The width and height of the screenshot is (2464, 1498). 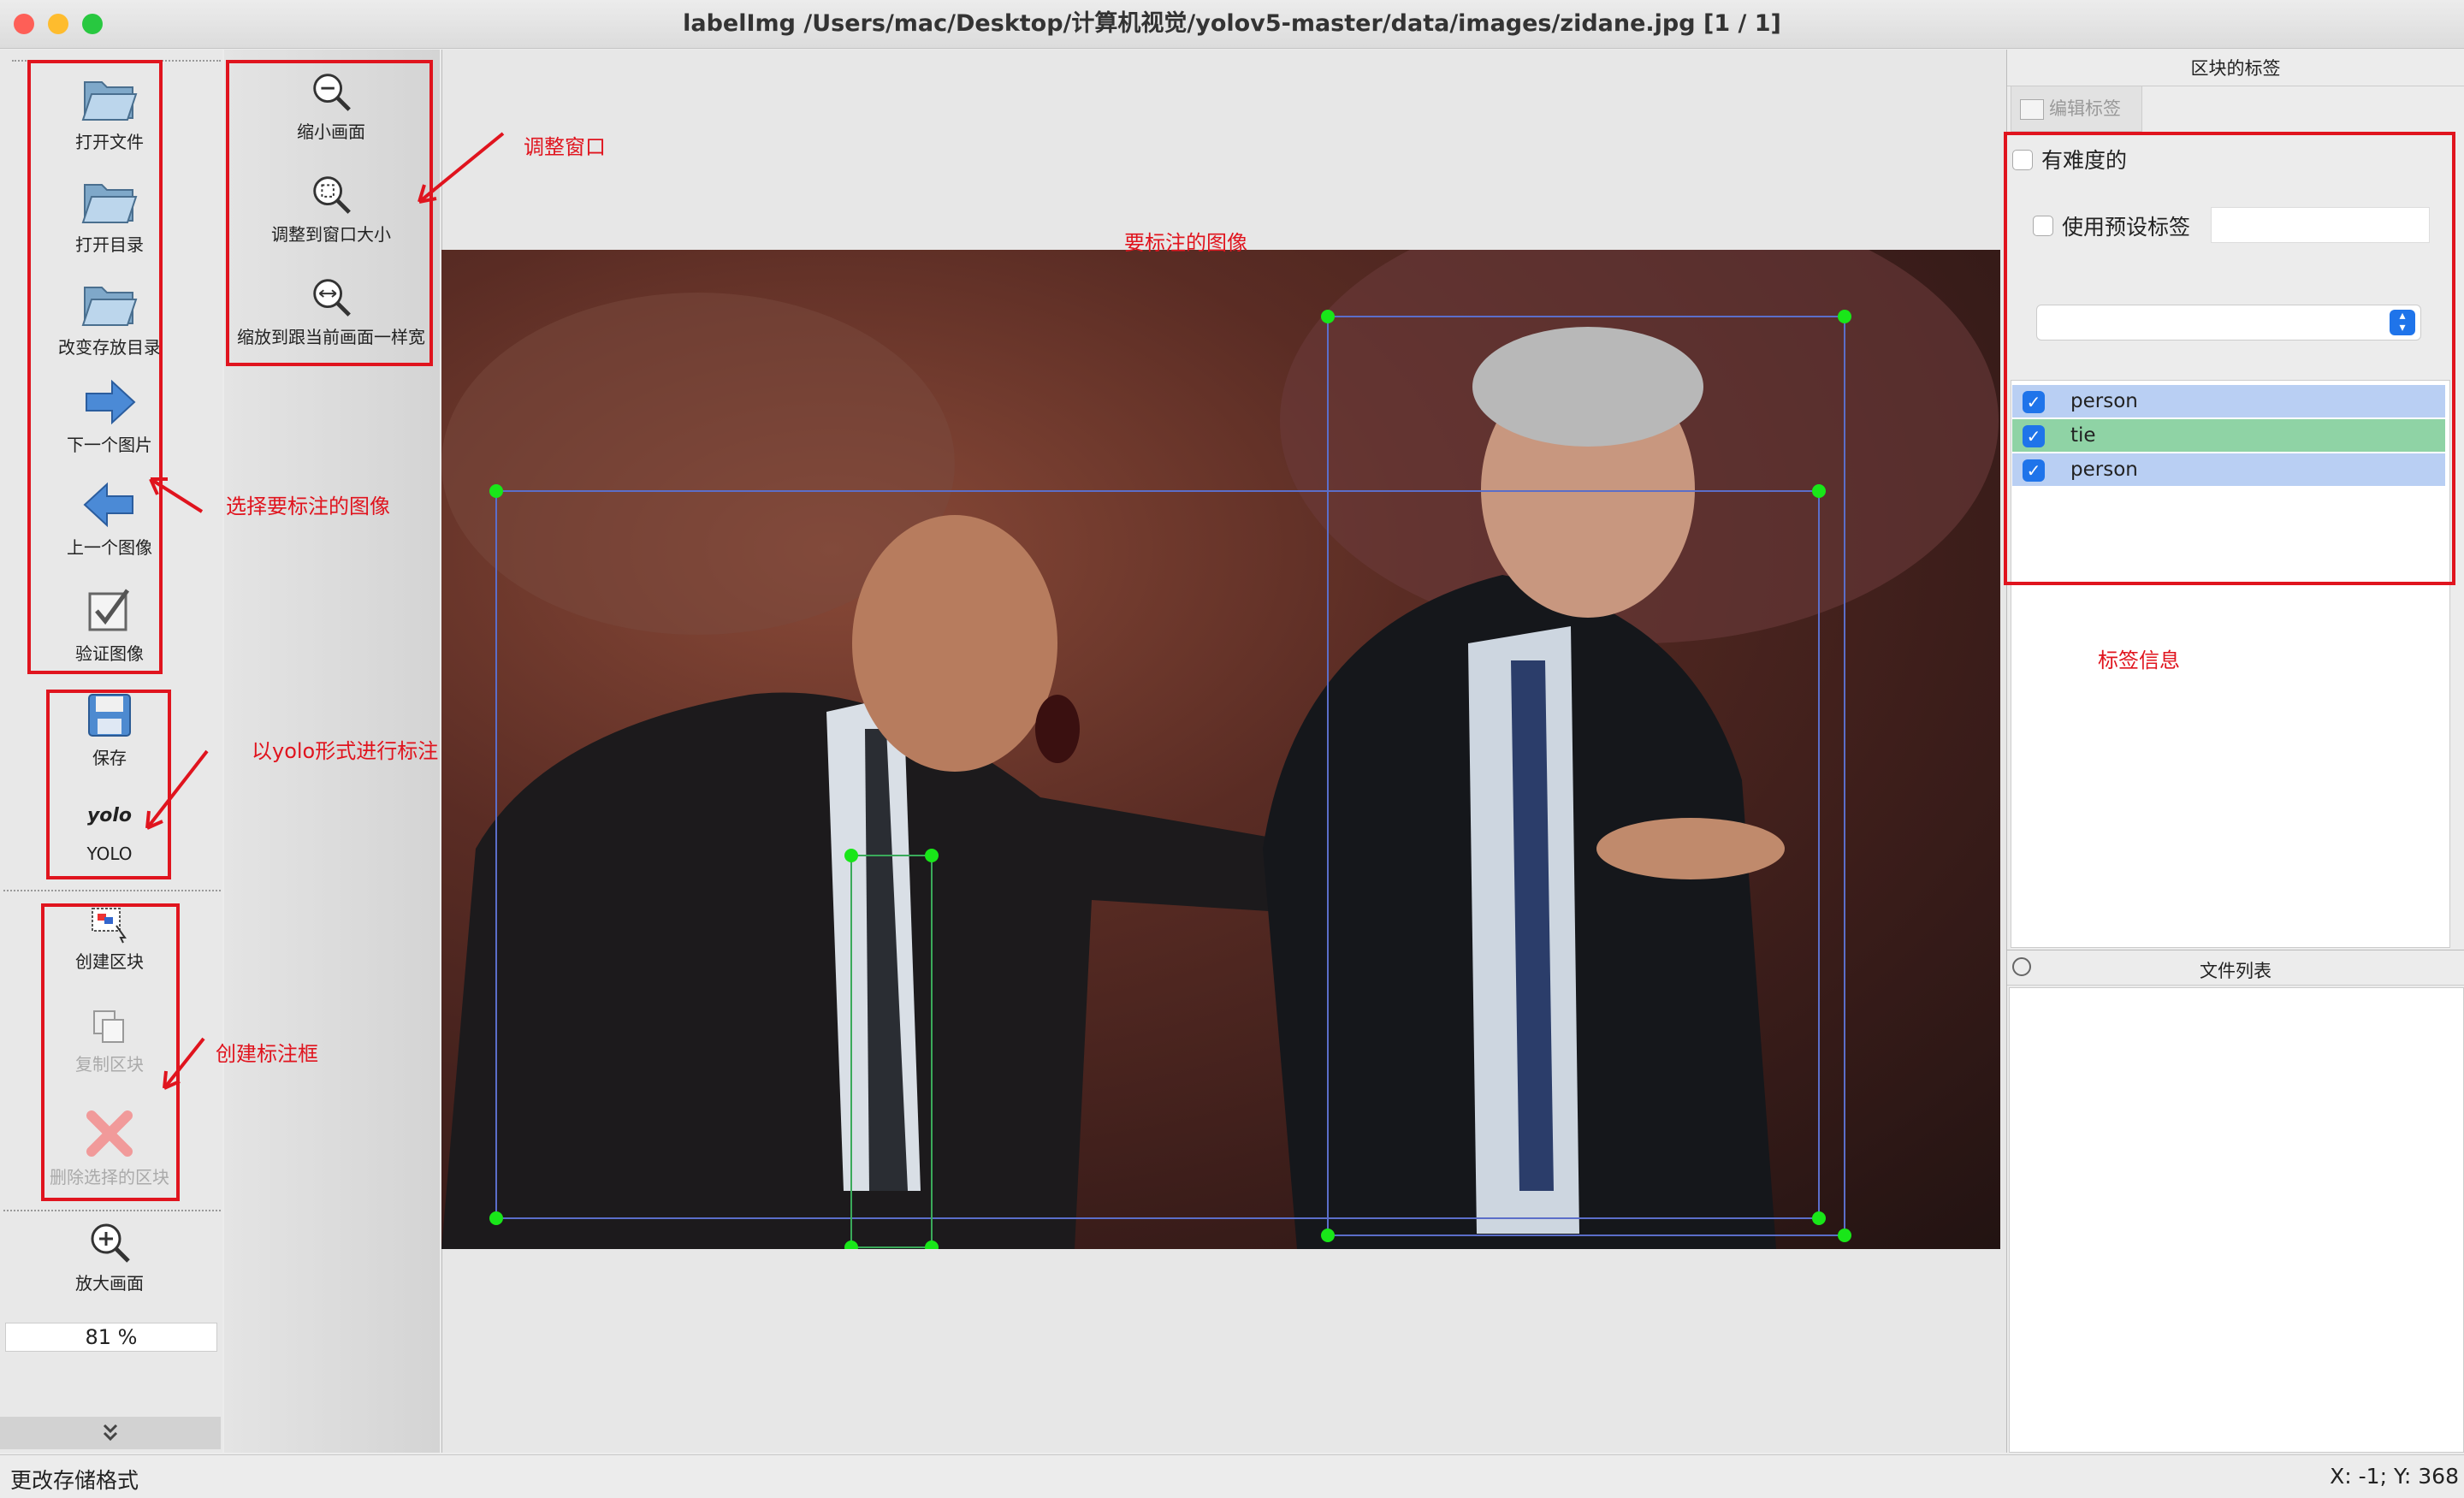 What do you see at coordinates (1232, 1476) in the screenshot?
I see `status-bar: 更改存储格式 X: -1; Y: 368` at bounding box center [1232, 1476].